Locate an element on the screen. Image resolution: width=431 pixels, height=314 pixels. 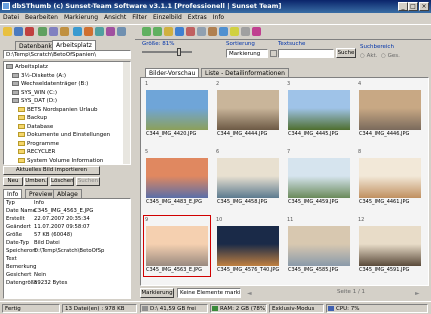
move-icon is located at coordinates (64, 31).